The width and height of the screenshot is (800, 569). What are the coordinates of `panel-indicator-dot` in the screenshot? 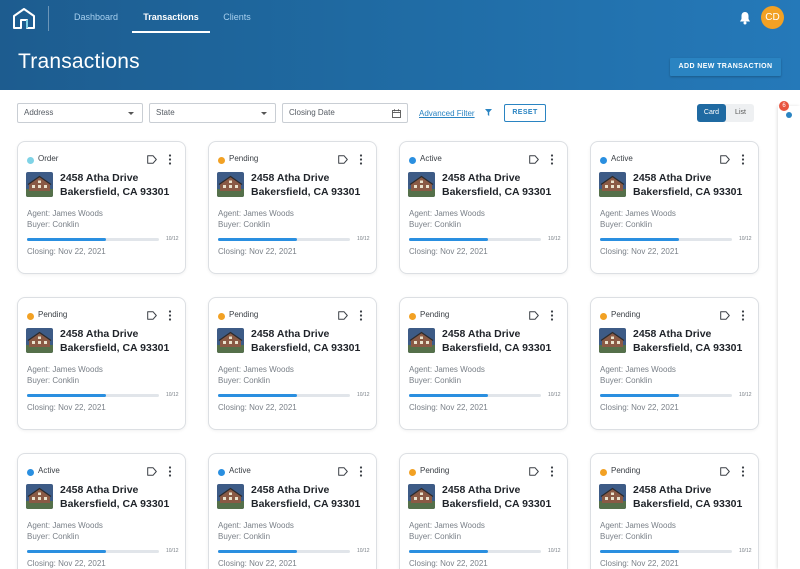 It's located at (789, 115).